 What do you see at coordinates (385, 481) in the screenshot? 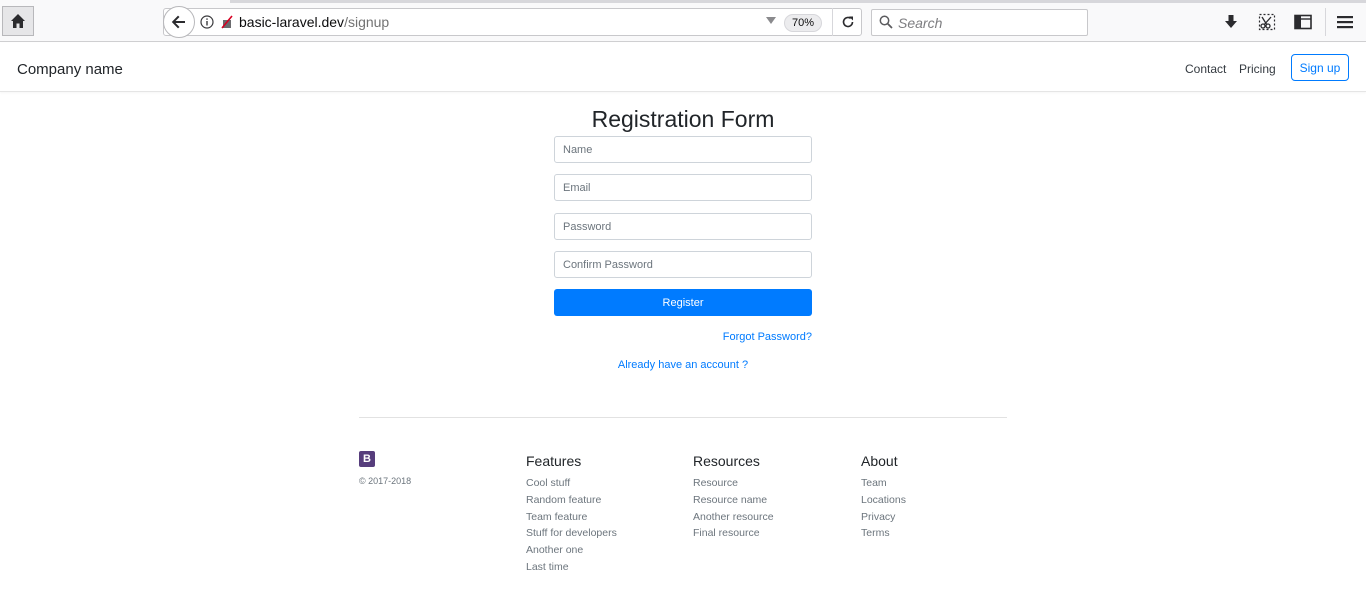
I see `copyright-text: © 2017-2018` at bounding box center [385, 481].